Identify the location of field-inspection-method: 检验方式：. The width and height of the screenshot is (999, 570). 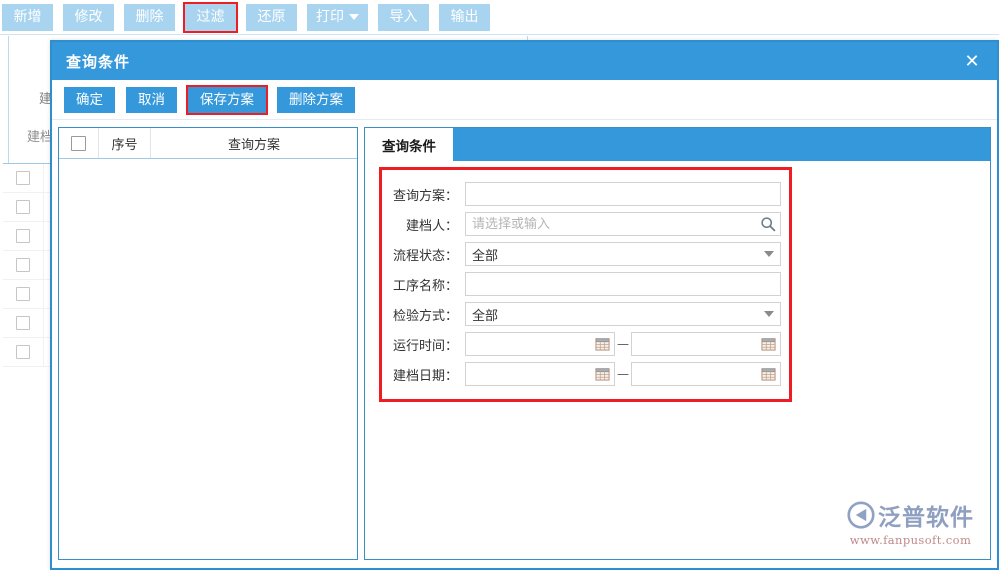
(585, 314).